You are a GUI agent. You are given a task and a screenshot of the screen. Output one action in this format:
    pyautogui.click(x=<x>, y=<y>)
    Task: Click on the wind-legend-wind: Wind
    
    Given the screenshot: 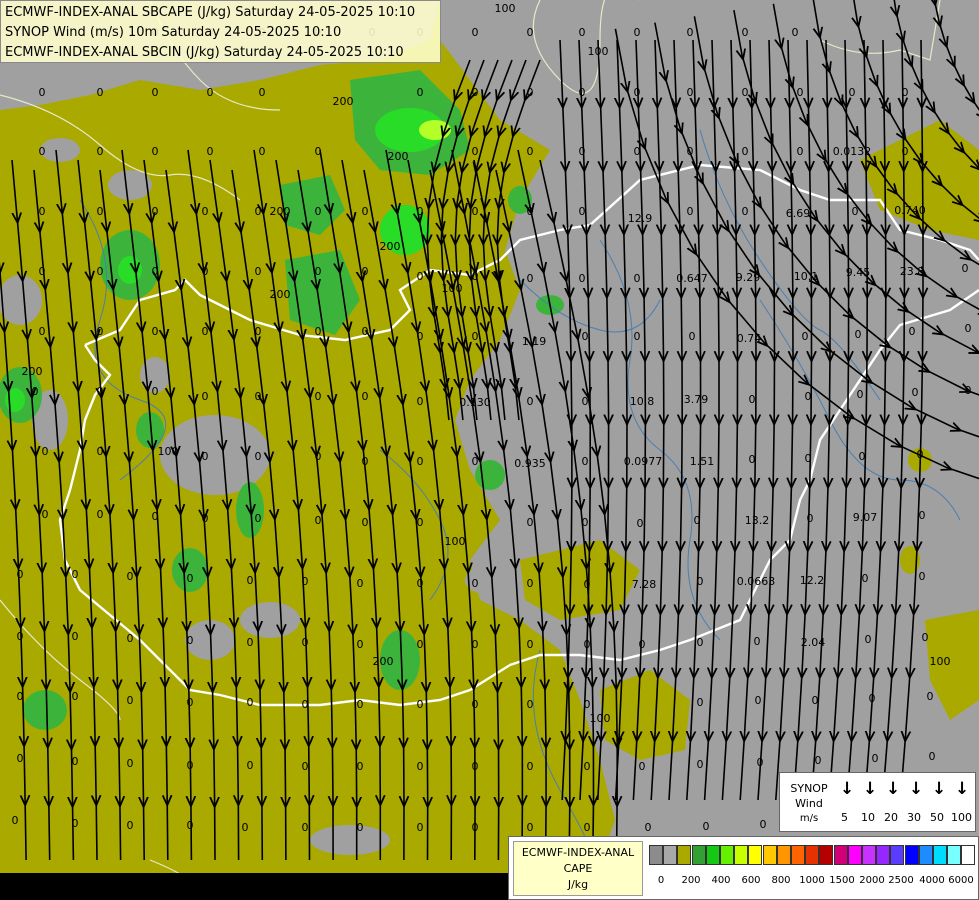 What is the action you would take?
    pyautogui.click(x=809, y=803)
    